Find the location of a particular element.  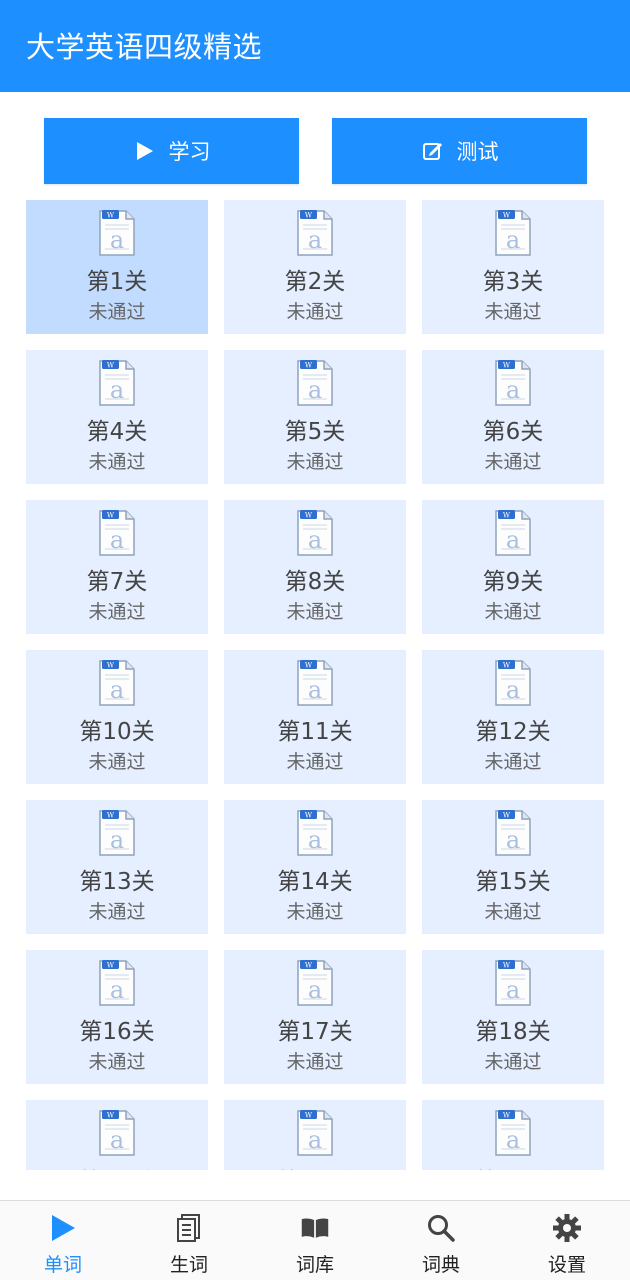

level-tile: Wa 第6关未通过 is located at coordinates (513, 417).